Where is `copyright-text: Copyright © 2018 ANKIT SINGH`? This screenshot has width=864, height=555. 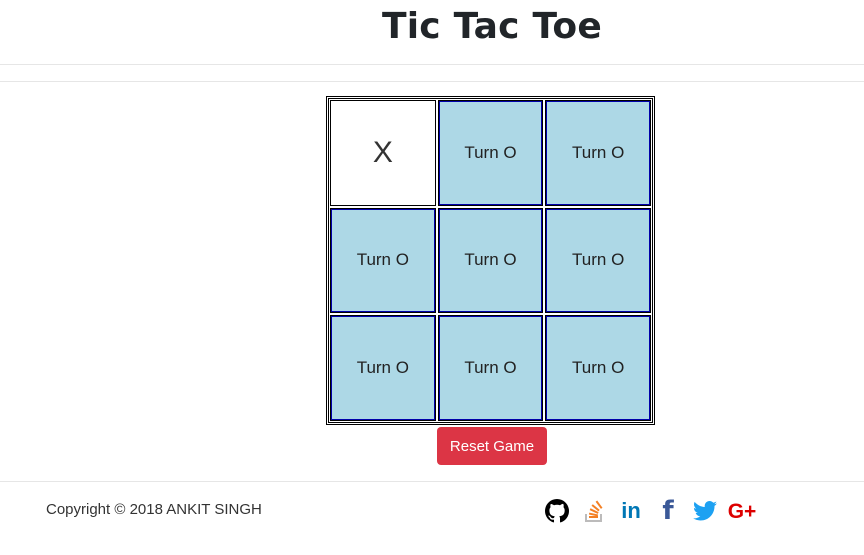 copyright-text: Copyright © 2018 ANKIT SINGH is located at coordinates (154, 509).